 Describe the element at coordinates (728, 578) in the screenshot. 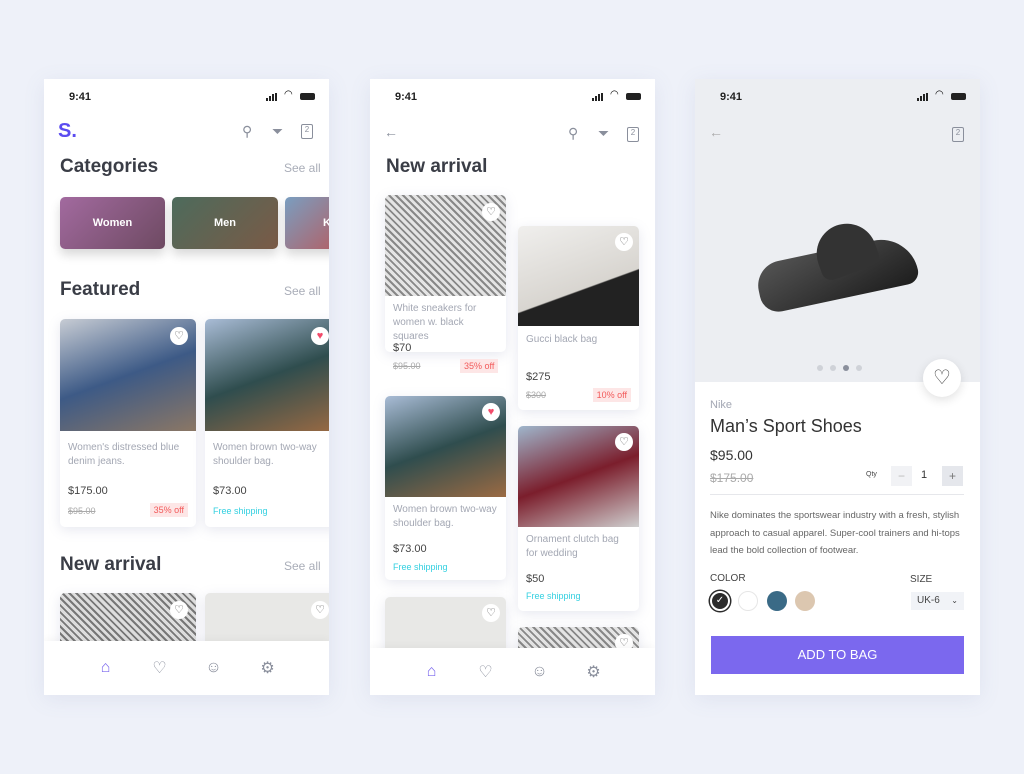

I see `color-label: COLOR` at that location.